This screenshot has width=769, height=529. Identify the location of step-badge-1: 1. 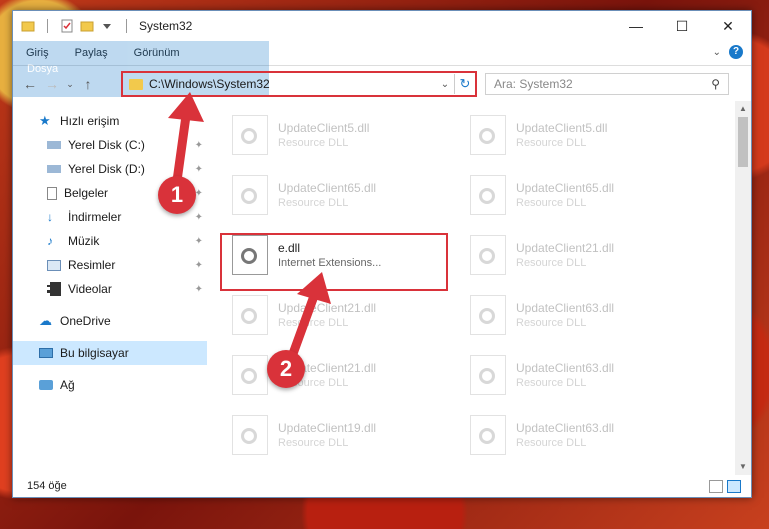
(177, 195).